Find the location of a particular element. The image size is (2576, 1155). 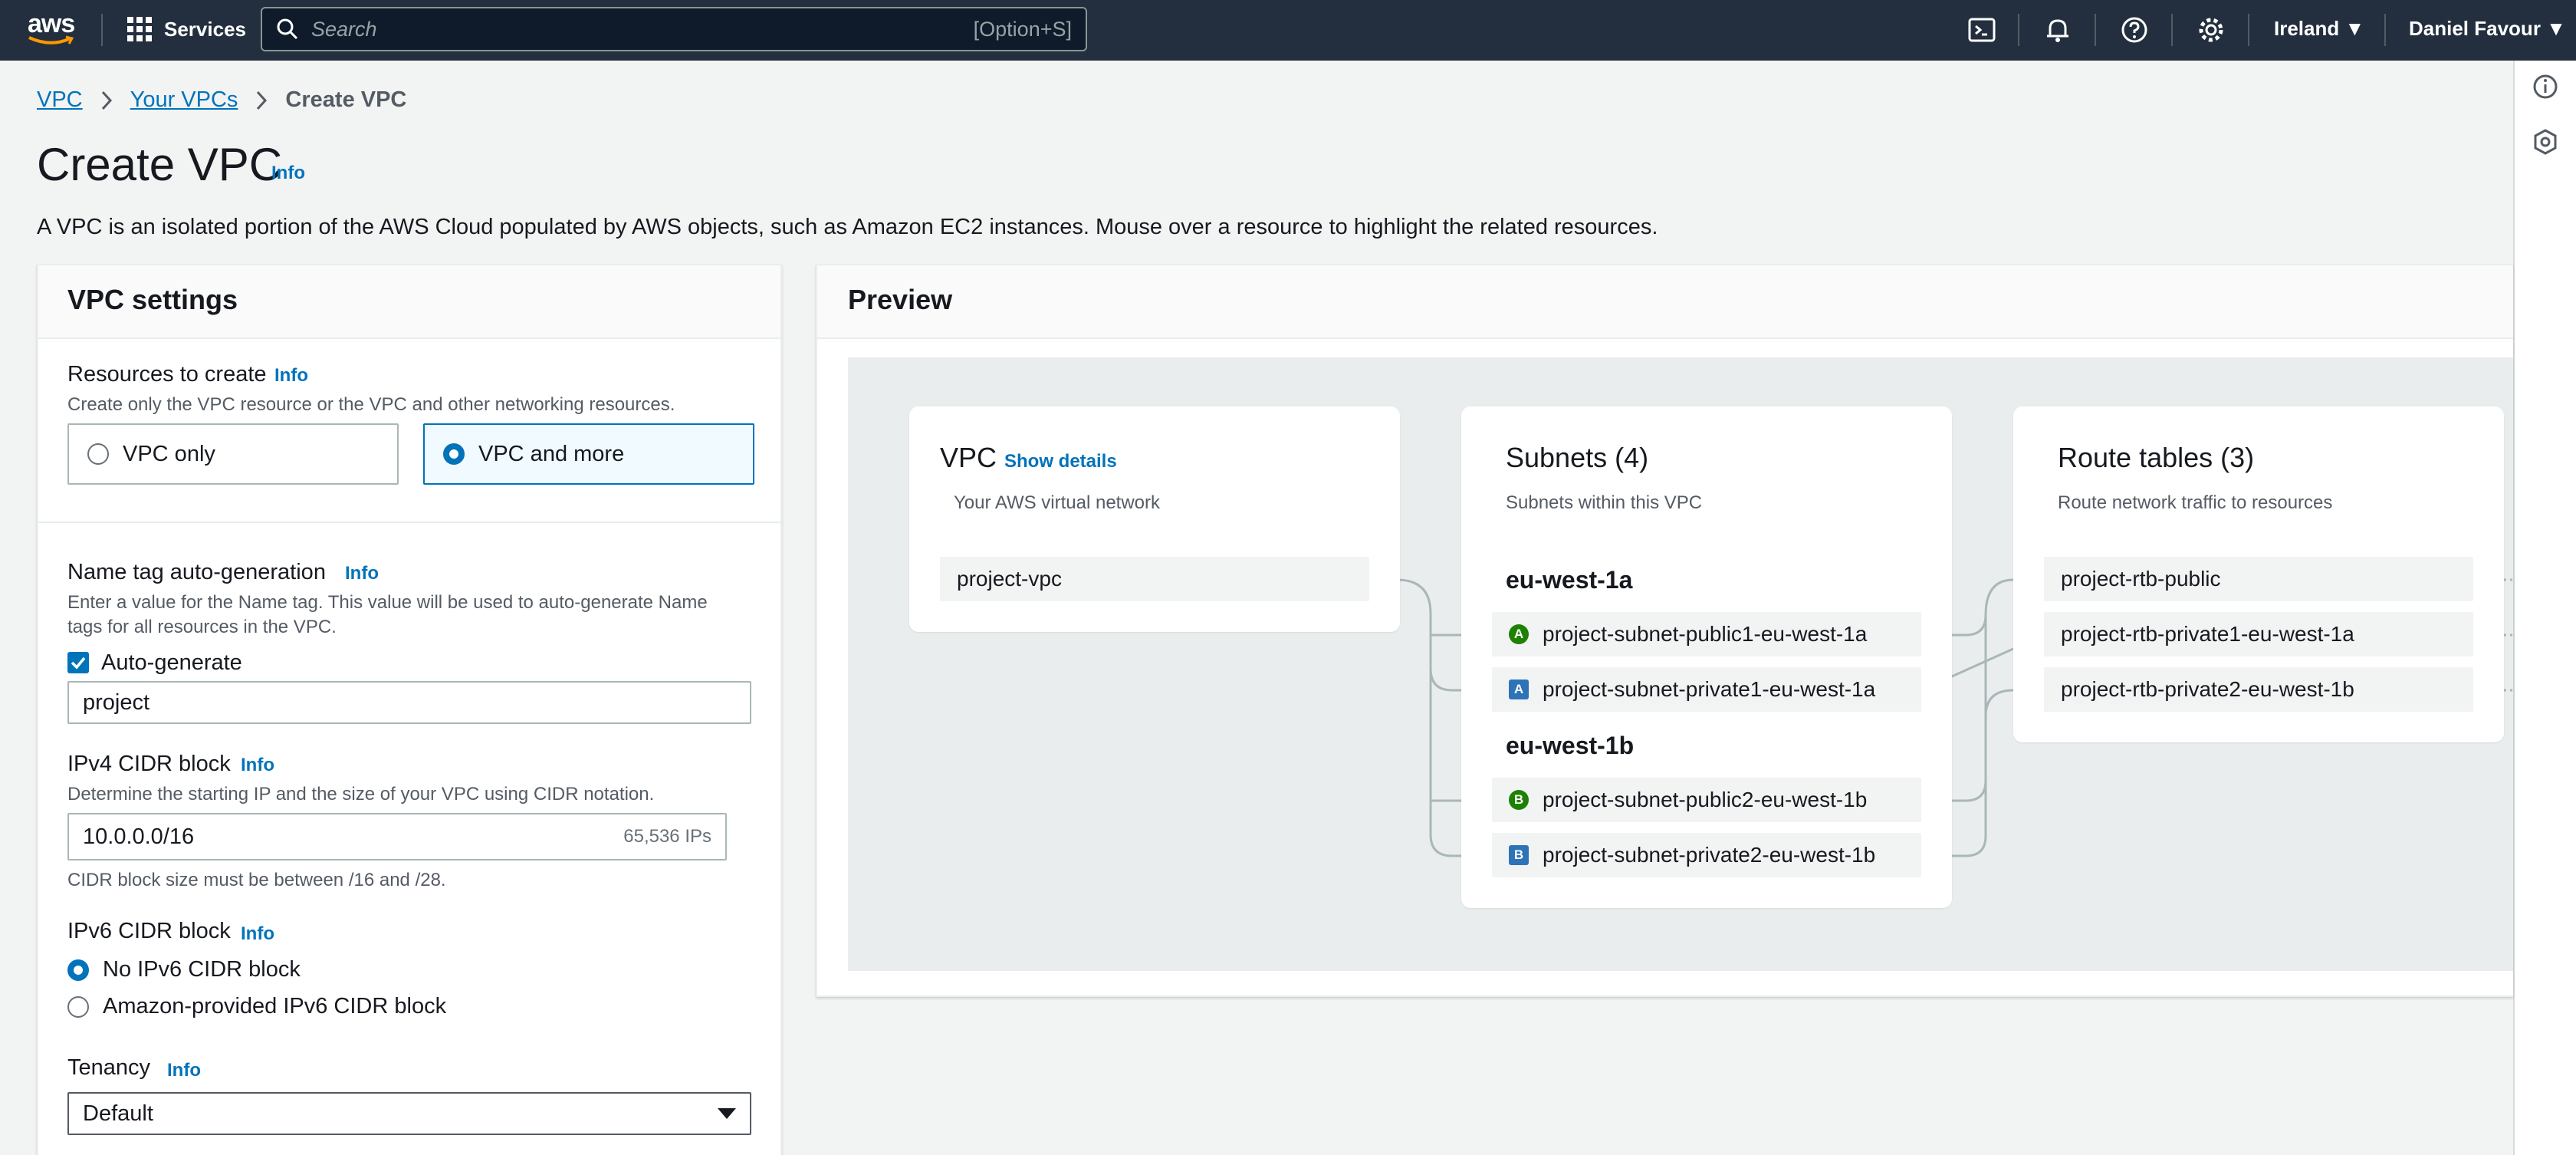

region-selector: Ireland ▼ is located at coordinates (2319, 29).